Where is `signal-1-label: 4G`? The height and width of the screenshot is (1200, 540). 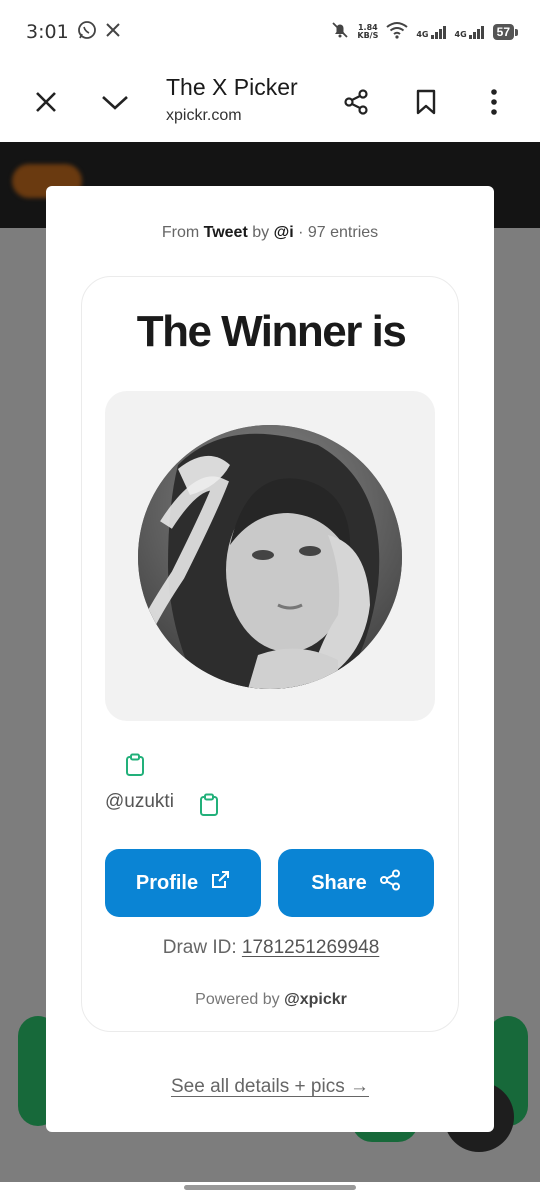
signal-1-label: 4G is located at coordinates (422, 34).